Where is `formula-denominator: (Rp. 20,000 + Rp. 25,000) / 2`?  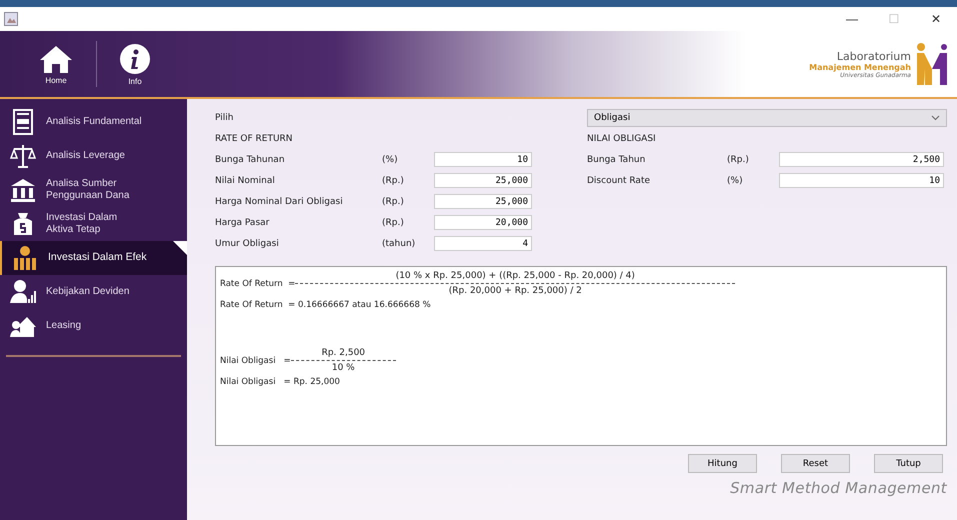
formula-denominator: (Rp. 20,000 + Rp. 25,000) / 2 is located at coordinates (515, 291).